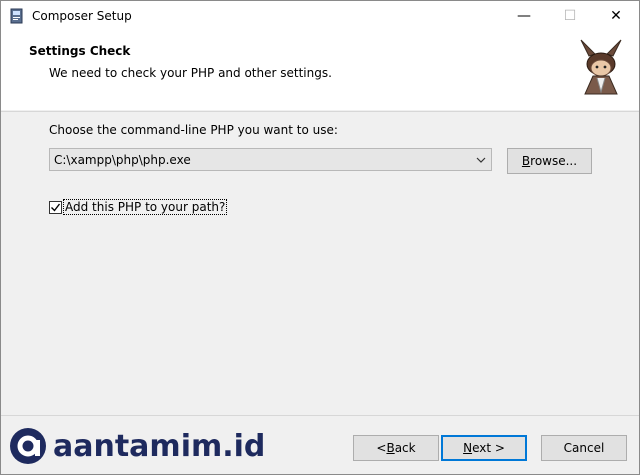  What do you see at coordinates (584, 448) in the screenshot?
I see `cancel-button: Cancel` at bounding box center [584, 448].